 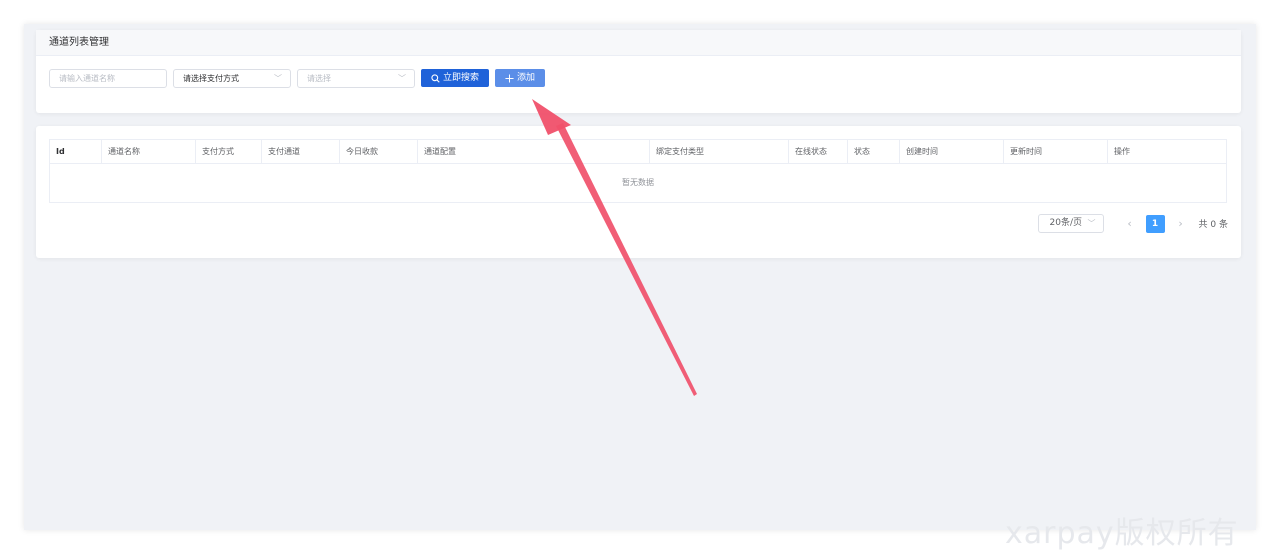 What do you see at coordinates (1122, 151) in the screenshot?
I see `column-header-actions: 操作` at bounding box center [1122, 151].